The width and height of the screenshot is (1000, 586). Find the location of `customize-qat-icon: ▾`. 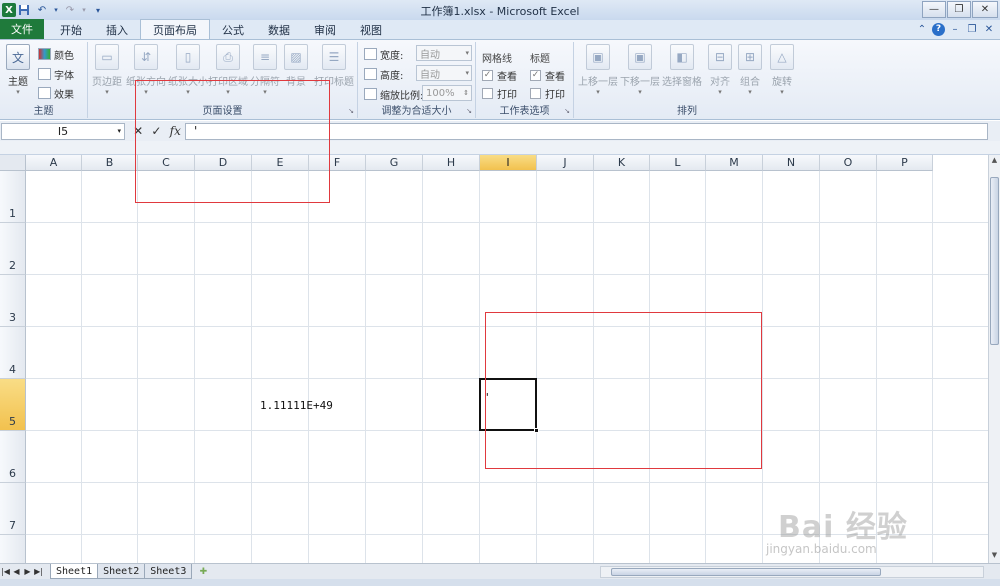

customize-qat-icon: ▾ is located at coordinates (98, 10).